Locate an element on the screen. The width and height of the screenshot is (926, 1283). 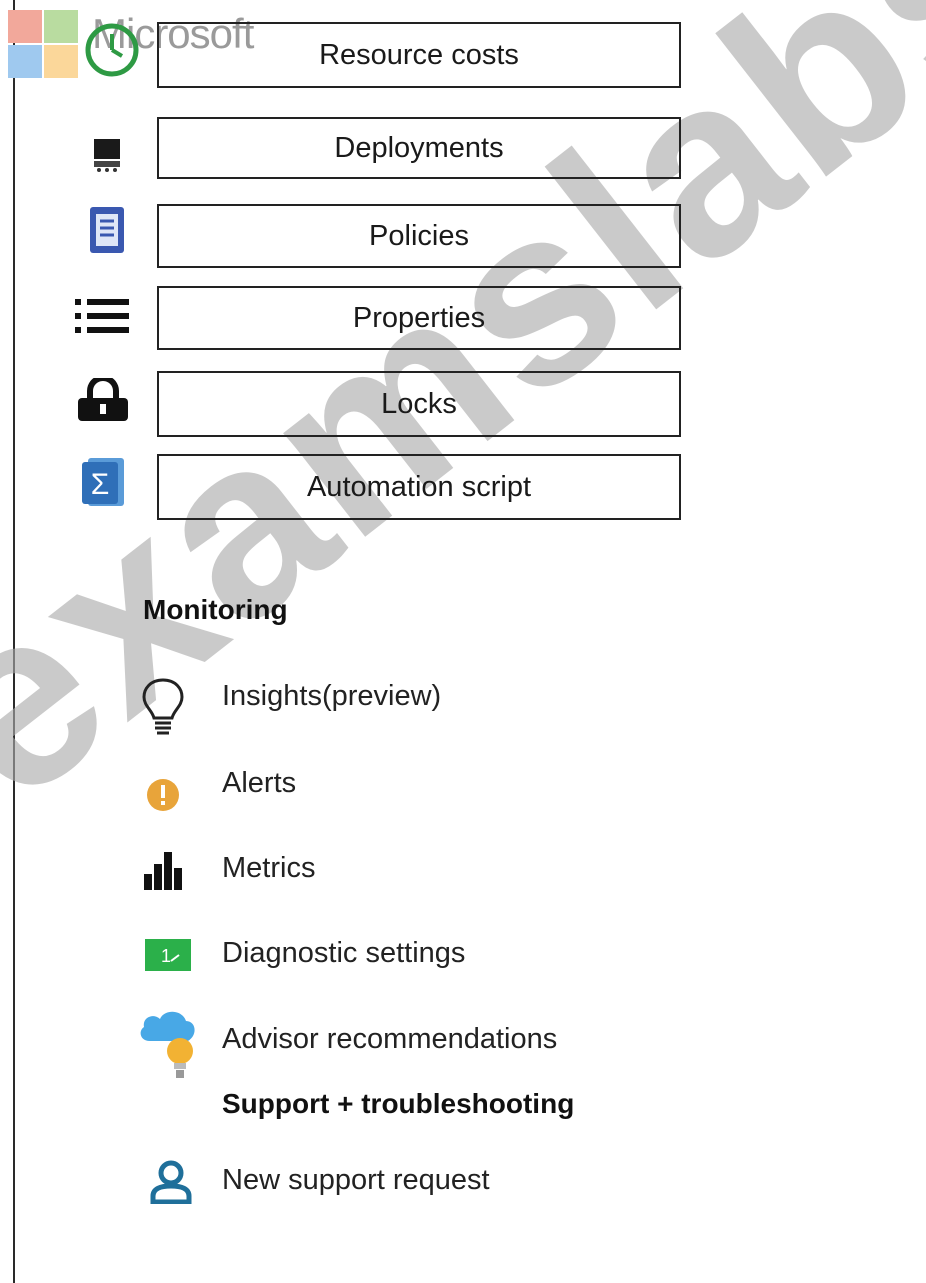
menu-item-label: Resource costs is located at coordinates (419, 54).